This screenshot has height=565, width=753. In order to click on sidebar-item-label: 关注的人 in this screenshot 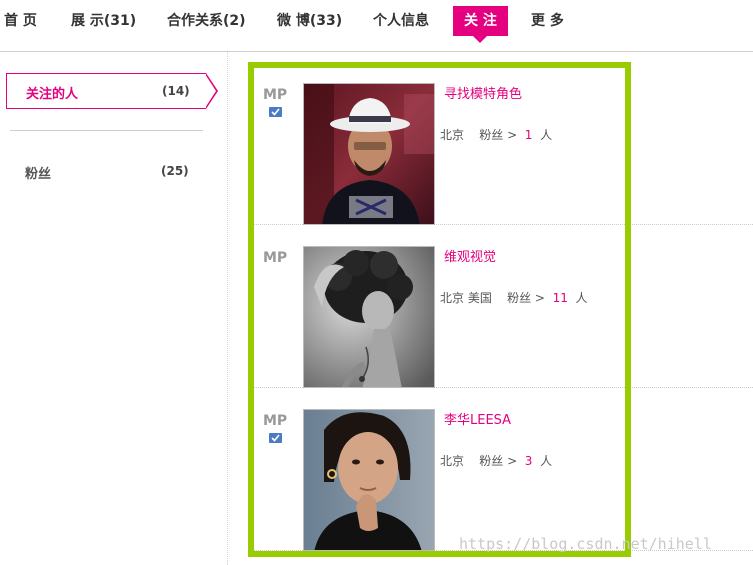, I will do `click(52, 94)`.